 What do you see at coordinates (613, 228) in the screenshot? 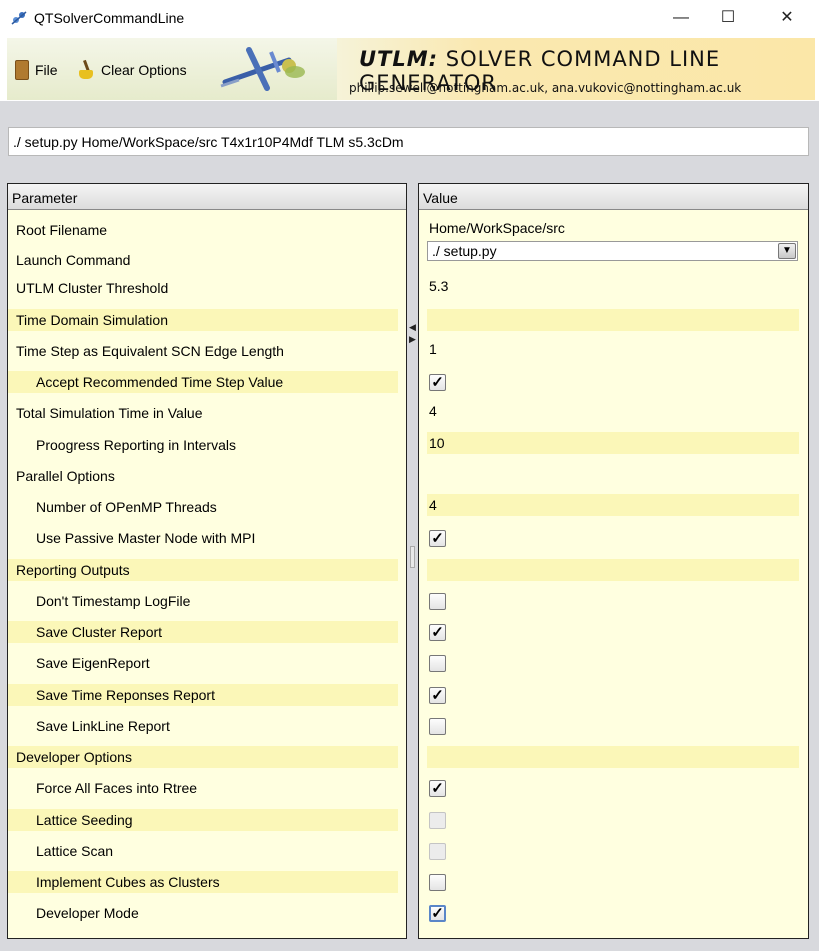
I see `value-cell: Home/WorkSpace/src` at bounding box center [613, 228].